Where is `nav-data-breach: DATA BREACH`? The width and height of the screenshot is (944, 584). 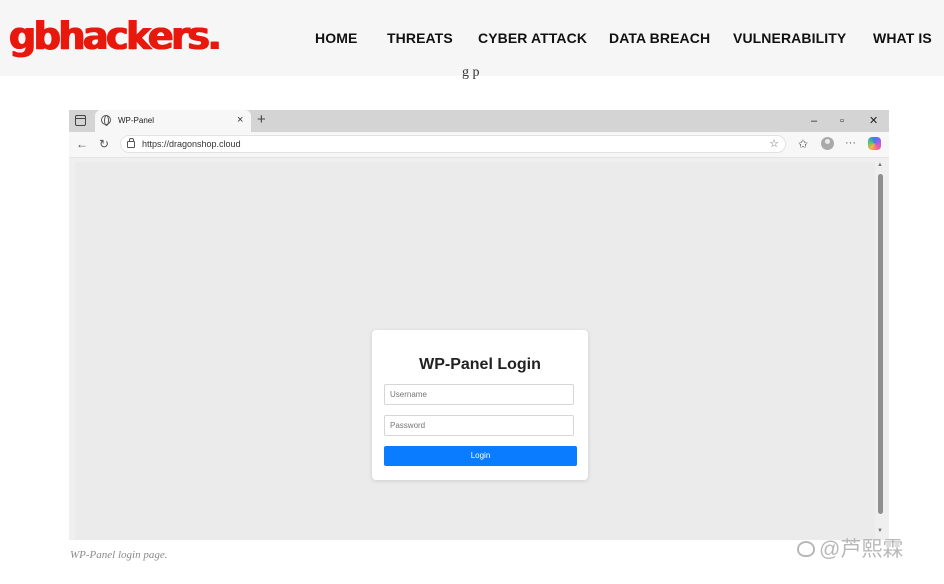
nav-data-breach: DATA BREACH is located at coordinates (659, 38).